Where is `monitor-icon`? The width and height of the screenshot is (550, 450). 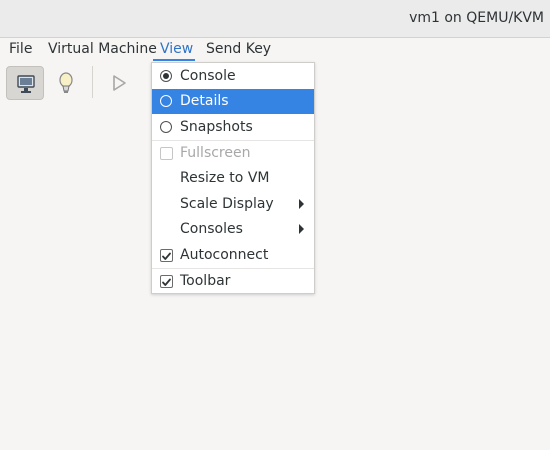 monitor-icon is located at coordinates (26, 84).